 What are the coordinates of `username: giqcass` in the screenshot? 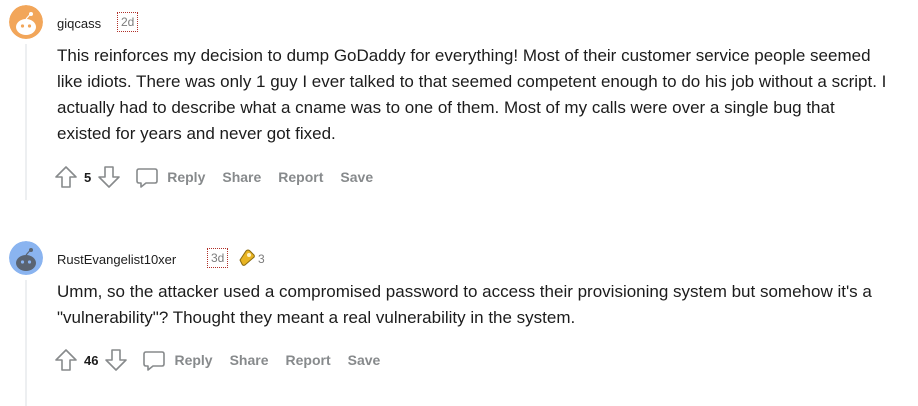 It's located at (79, 23).